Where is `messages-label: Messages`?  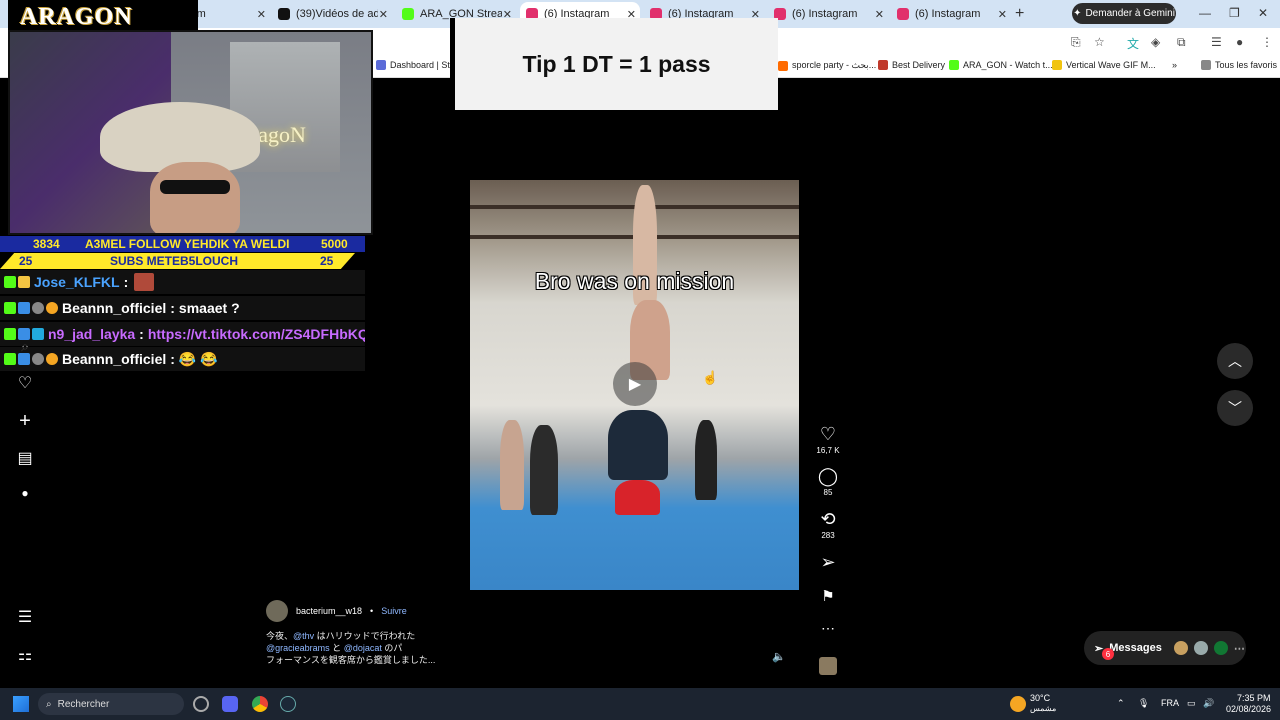
messages-label: Messages is located at coordinates (1135, 648).